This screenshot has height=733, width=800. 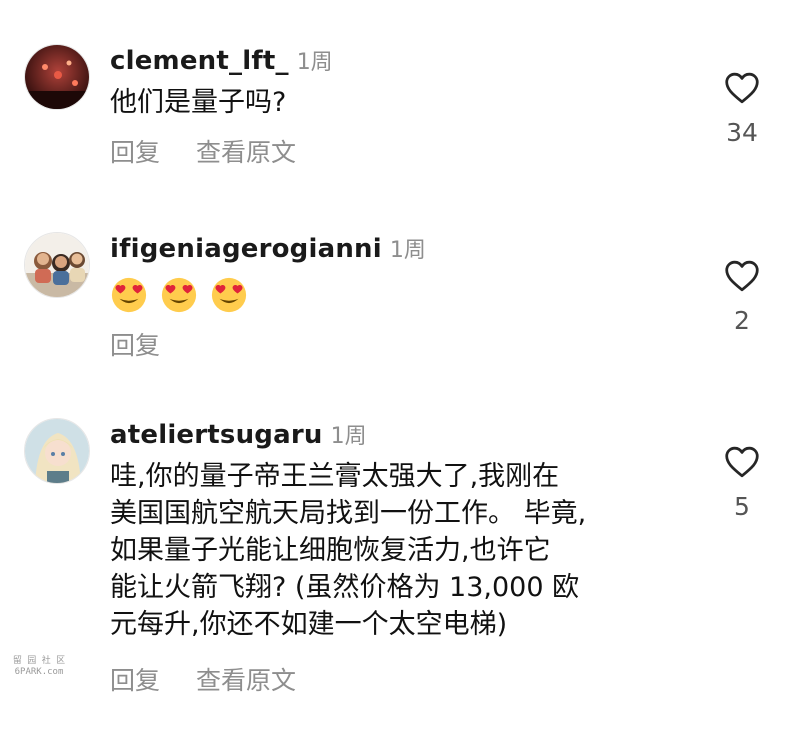 I want to click on emoji-text, so click(x=400, y=295).